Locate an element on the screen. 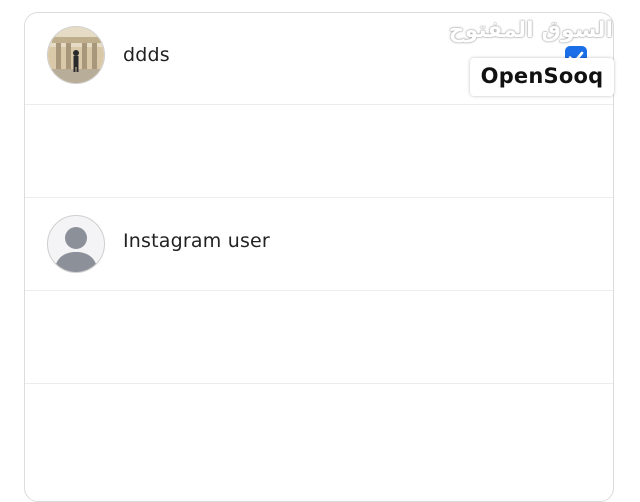  username: Instagram user is located at coordinates (196, 241).